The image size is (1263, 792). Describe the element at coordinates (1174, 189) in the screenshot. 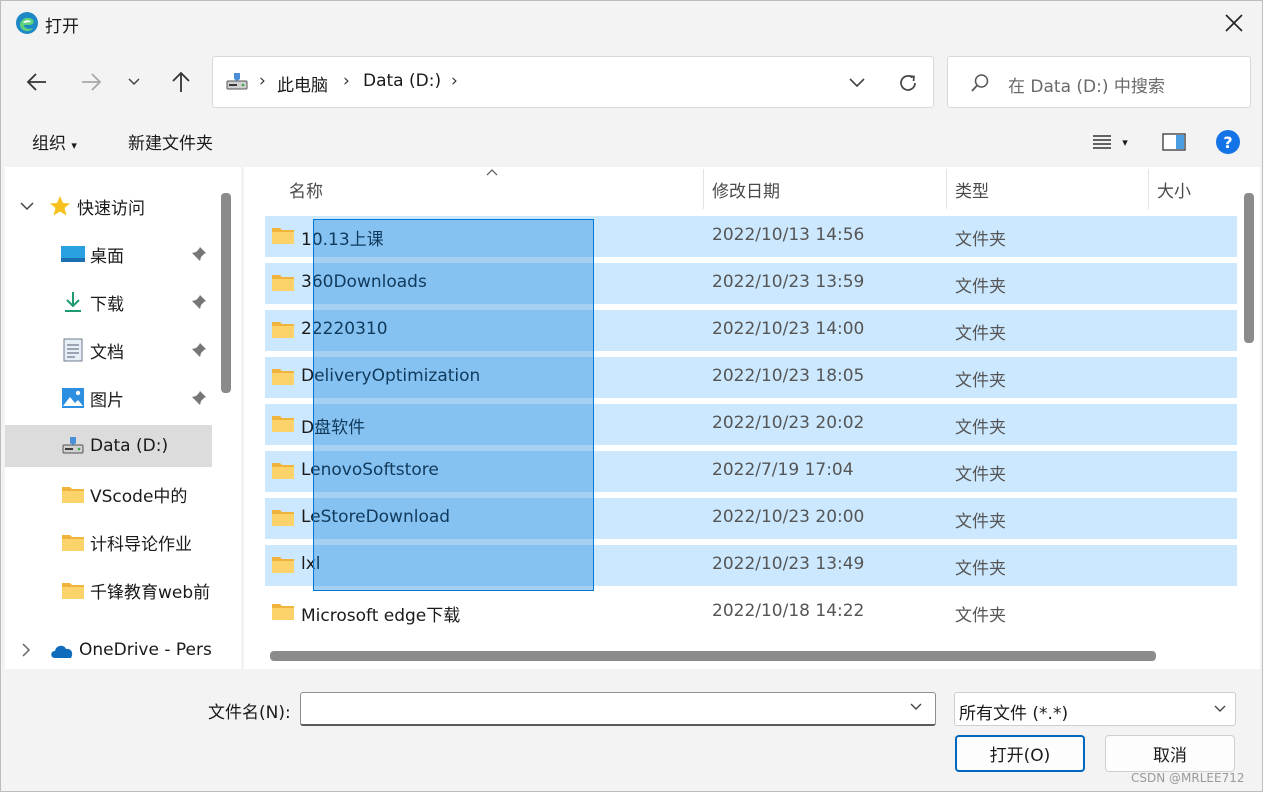

I see `column-header-size: 大小` at that location.